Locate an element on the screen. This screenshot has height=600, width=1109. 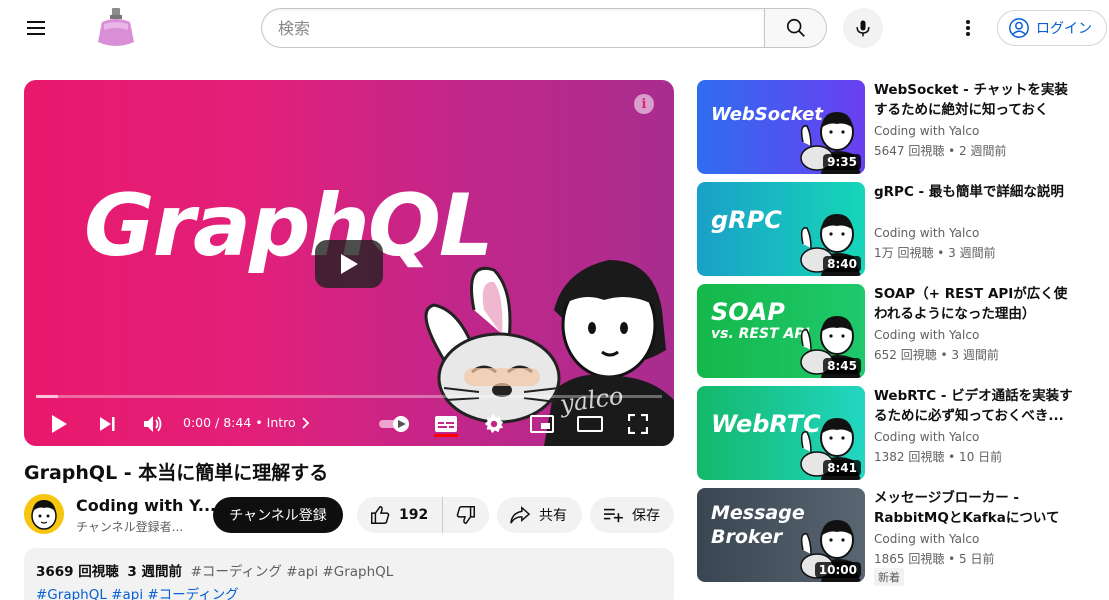
duration-badge: 8:40 is located at coordinates (842, 264).